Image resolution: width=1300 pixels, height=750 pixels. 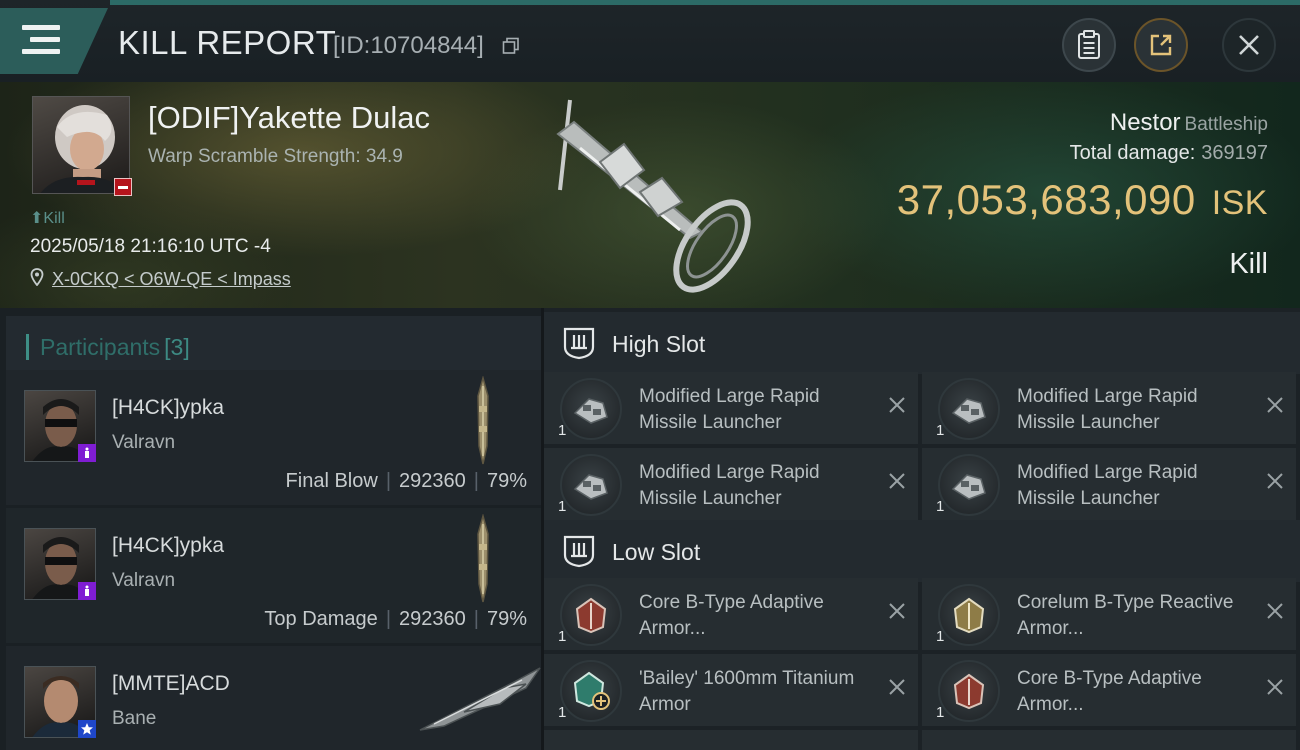 I want to click on ship-name-label: Nestor, so click(x=1145, y=122).